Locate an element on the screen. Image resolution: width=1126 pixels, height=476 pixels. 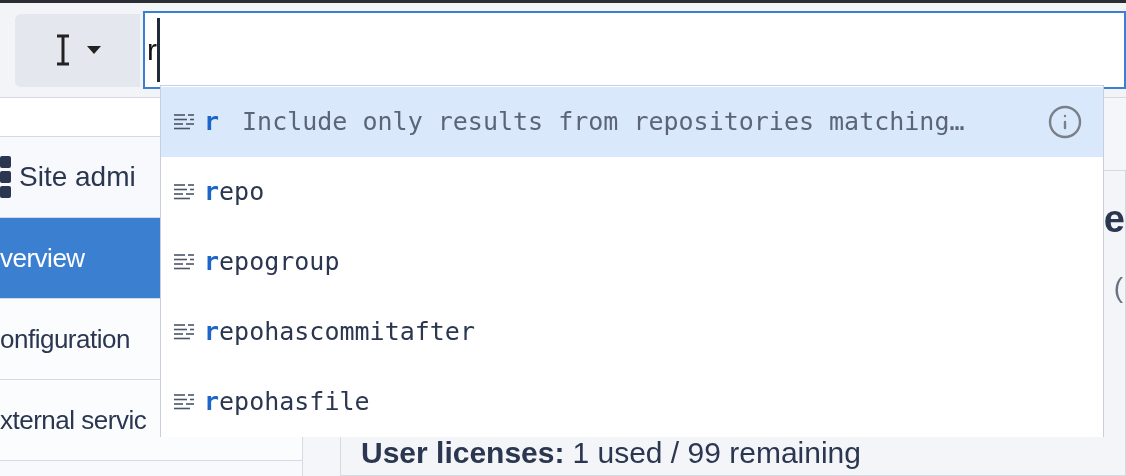
search-field: r is located at coordinates (634, 50).